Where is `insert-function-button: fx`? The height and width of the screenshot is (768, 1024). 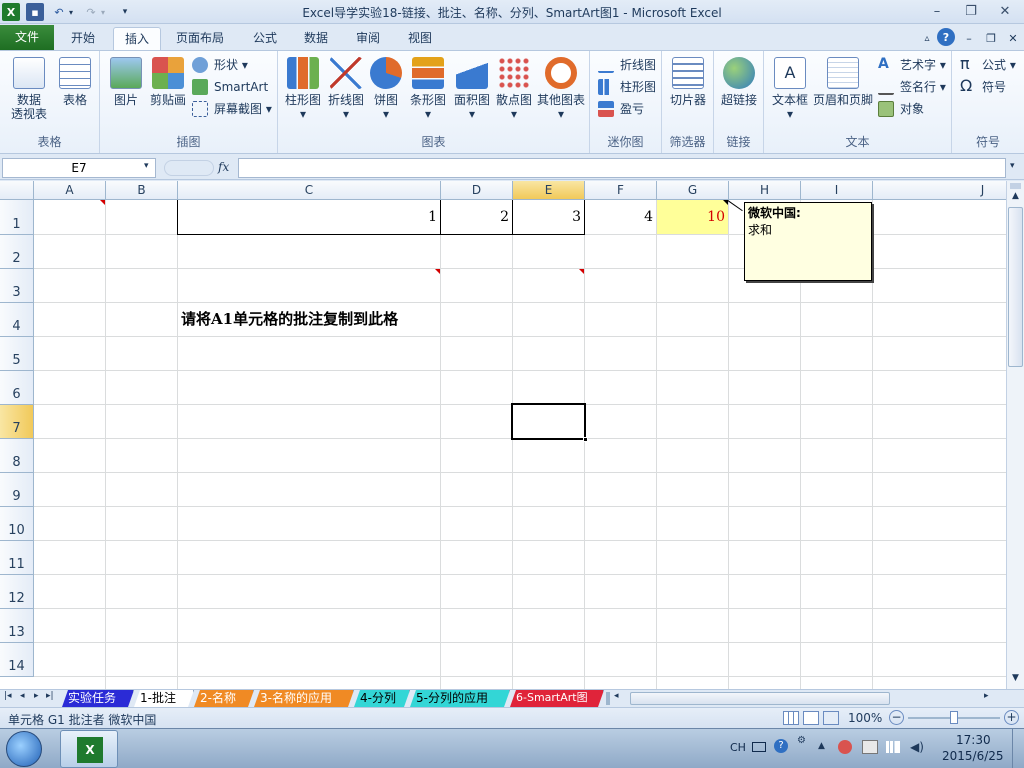
insert-function-button: fx is located at coordinates (223, 167).